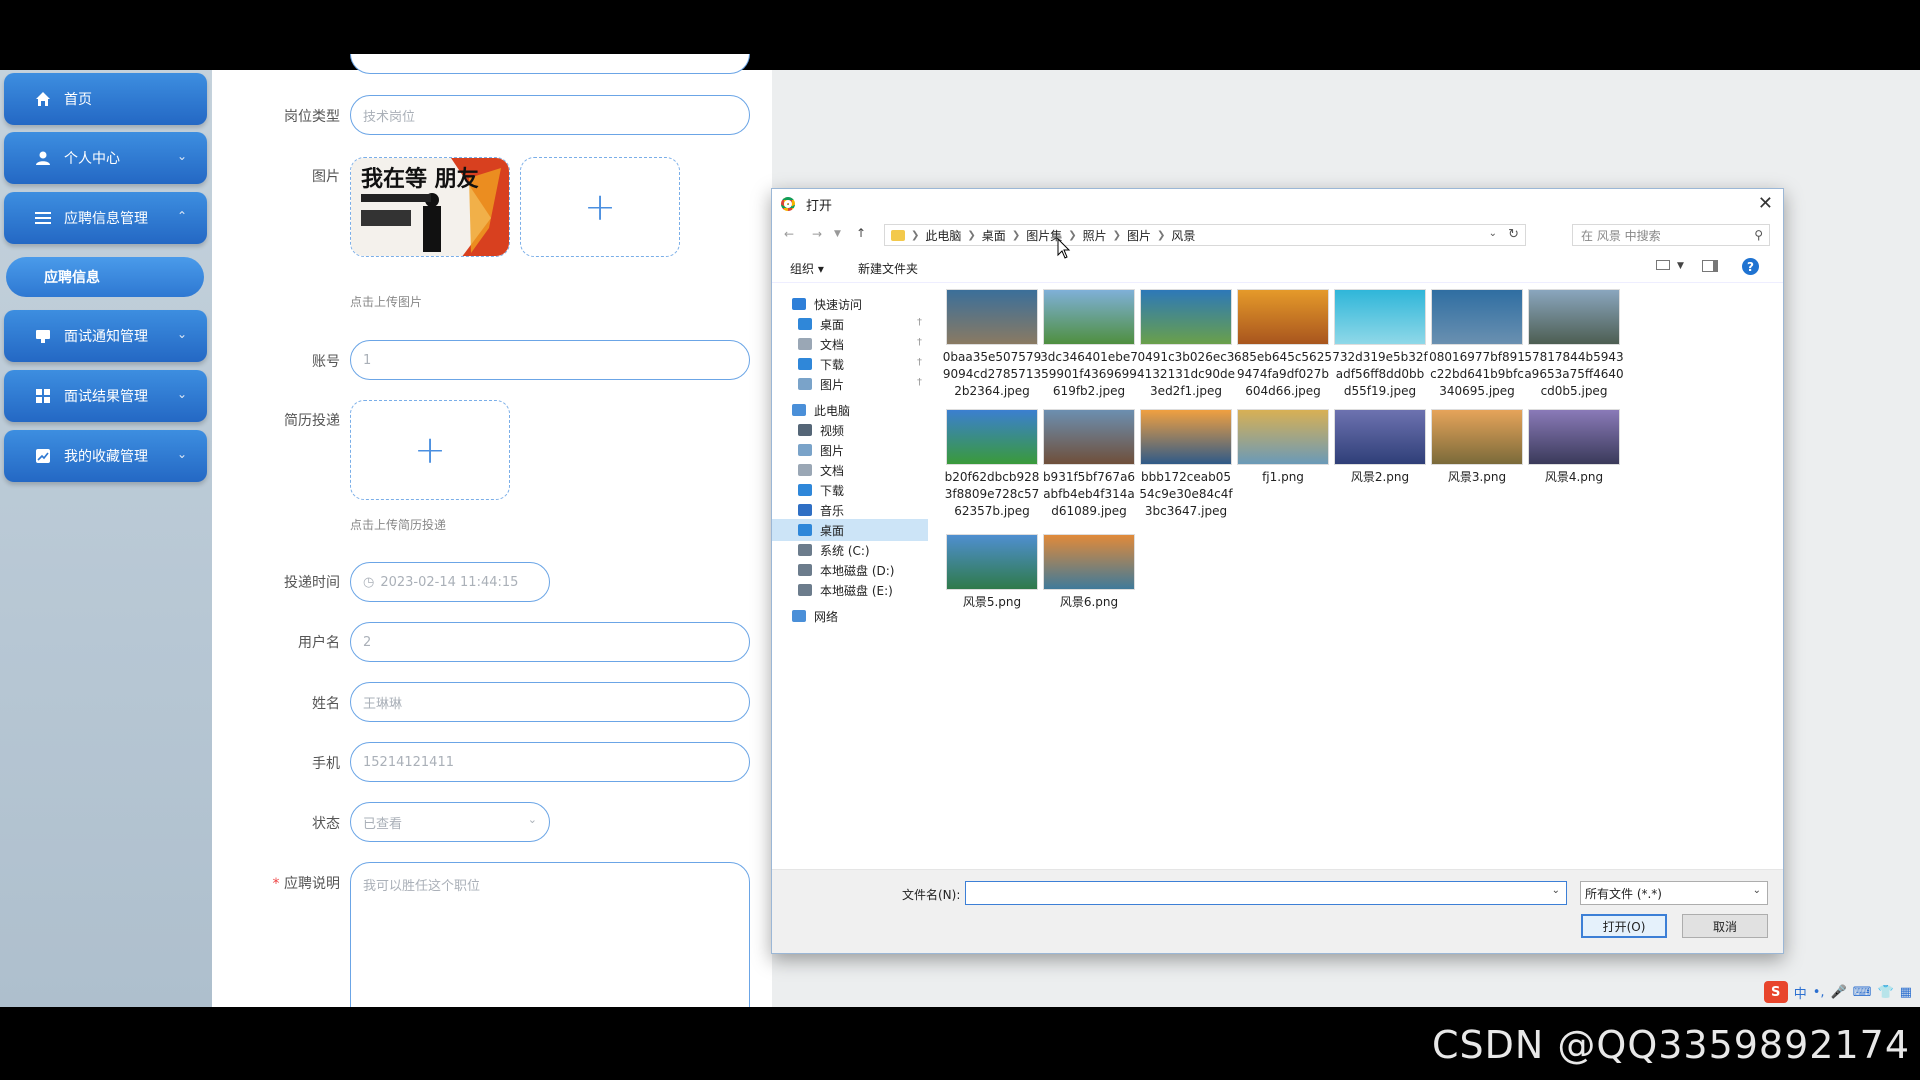 This screenshot has height=1080, width=1920. Describe the element at coordinates (1139, 235) in the screenshot. I see `breadcrumb-item: 图片` at that location.